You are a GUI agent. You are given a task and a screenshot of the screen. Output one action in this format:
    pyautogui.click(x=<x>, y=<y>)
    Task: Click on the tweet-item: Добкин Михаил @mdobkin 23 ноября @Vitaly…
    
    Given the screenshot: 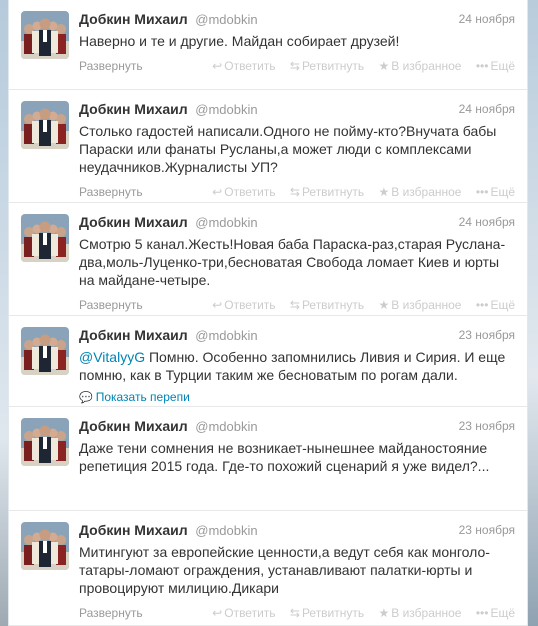 What is the action you would take?
    pyautogui.click(x=268, y=361)
    